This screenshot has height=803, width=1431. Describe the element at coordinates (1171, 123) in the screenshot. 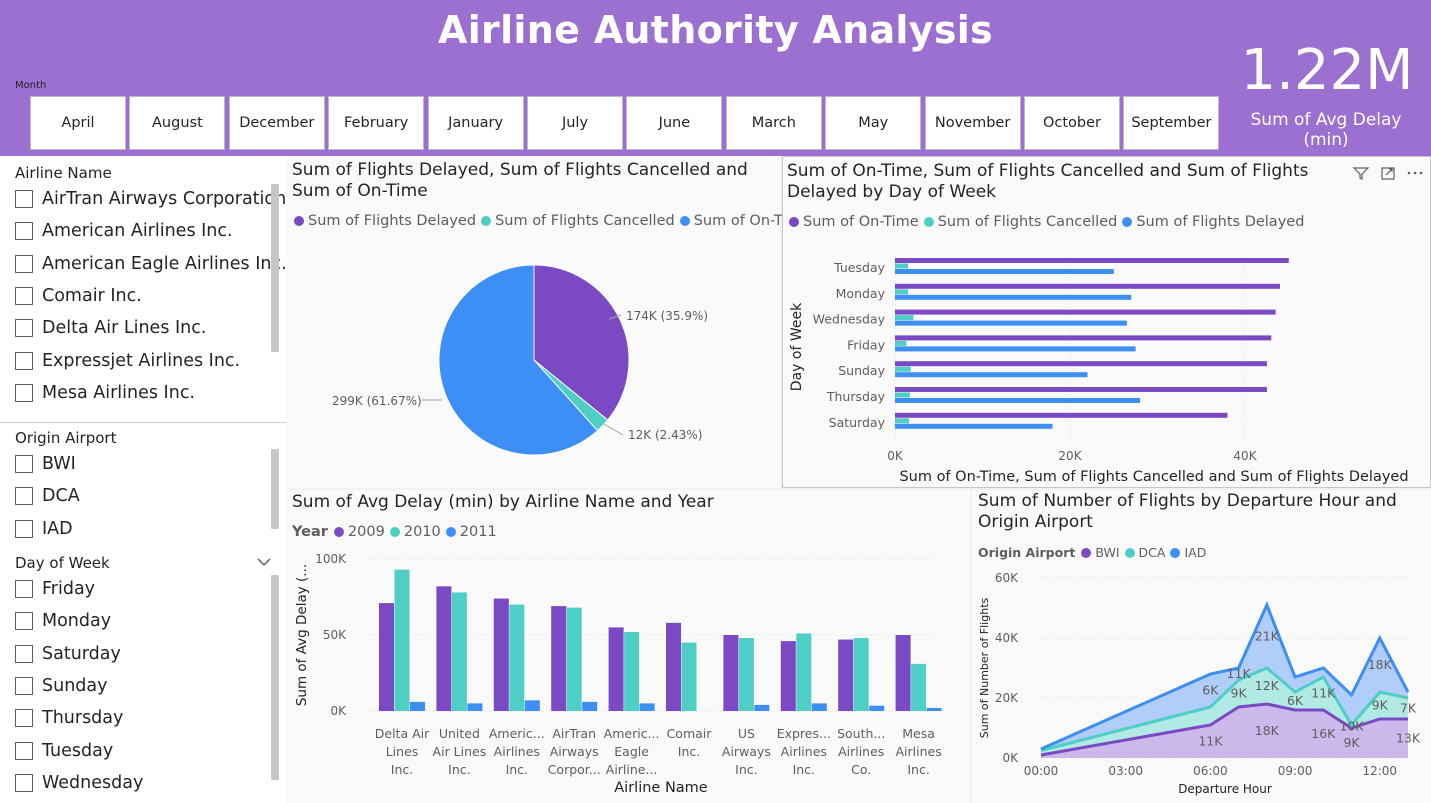

I see `month-button-september: September` at that location.